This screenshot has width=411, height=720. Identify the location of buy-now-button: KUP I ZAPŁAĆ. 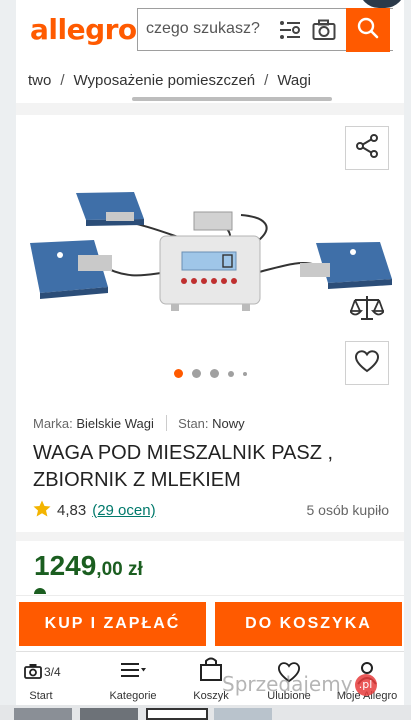
(112, 624).